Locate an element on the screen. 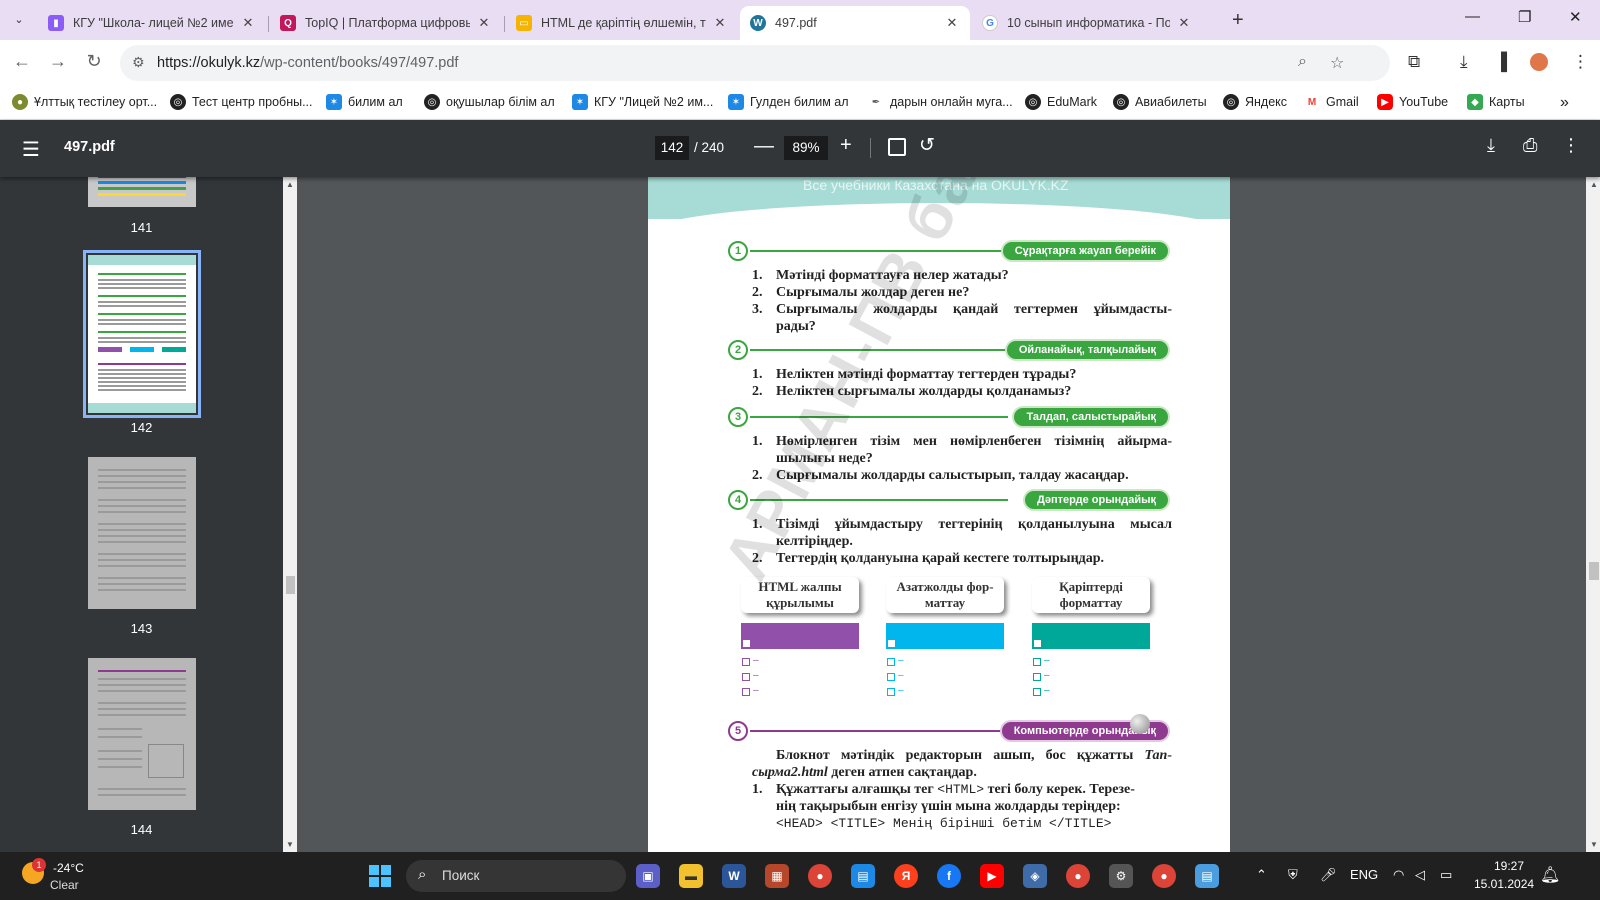  volume-icon: ◁ is located at coordinates (1420, 875).